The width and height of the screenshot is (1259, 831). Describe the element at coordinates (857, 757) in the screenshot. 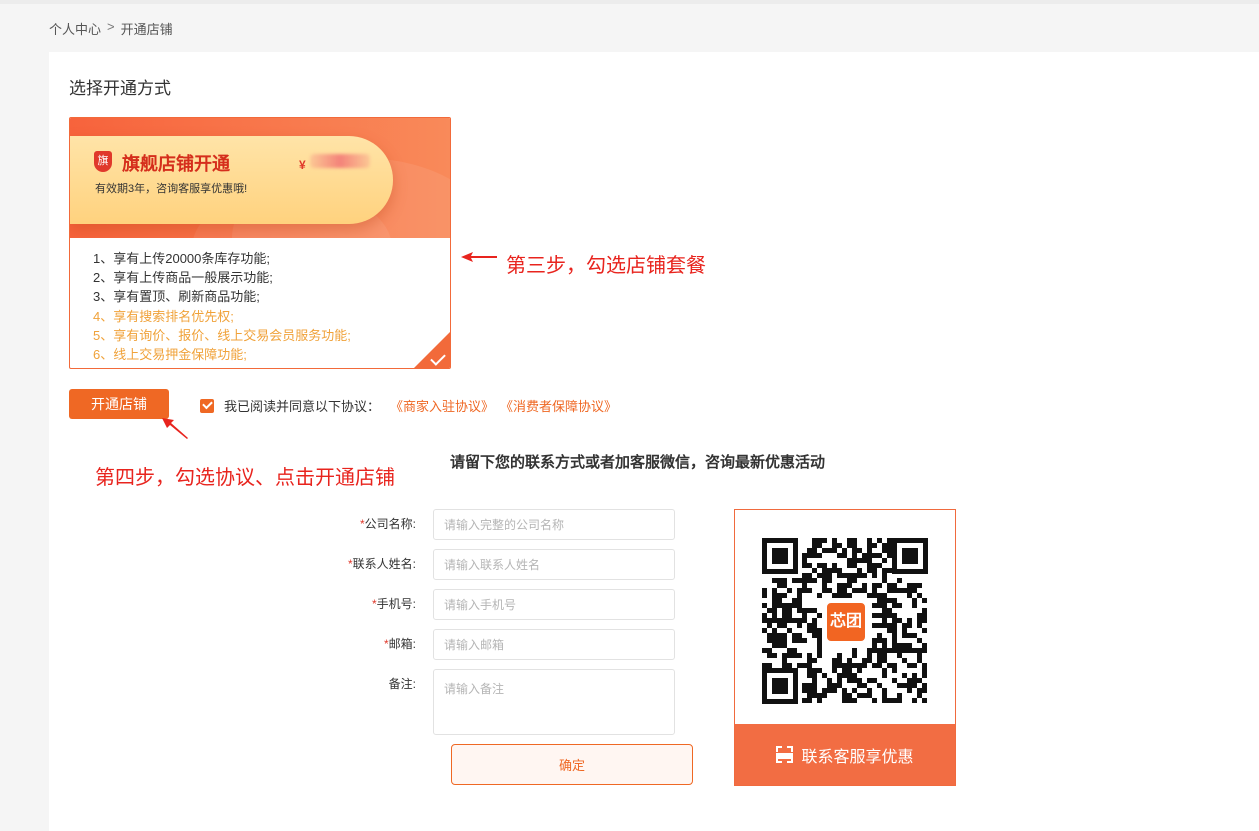

I see `qr-footer-text: 联系客服享优惠` at that location.